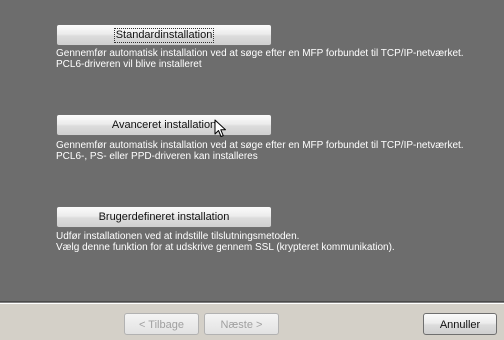  What do you see at coordinates (252, 303) in the screenshot?
I see `navigation-separator` at bounding box center [252, 303].